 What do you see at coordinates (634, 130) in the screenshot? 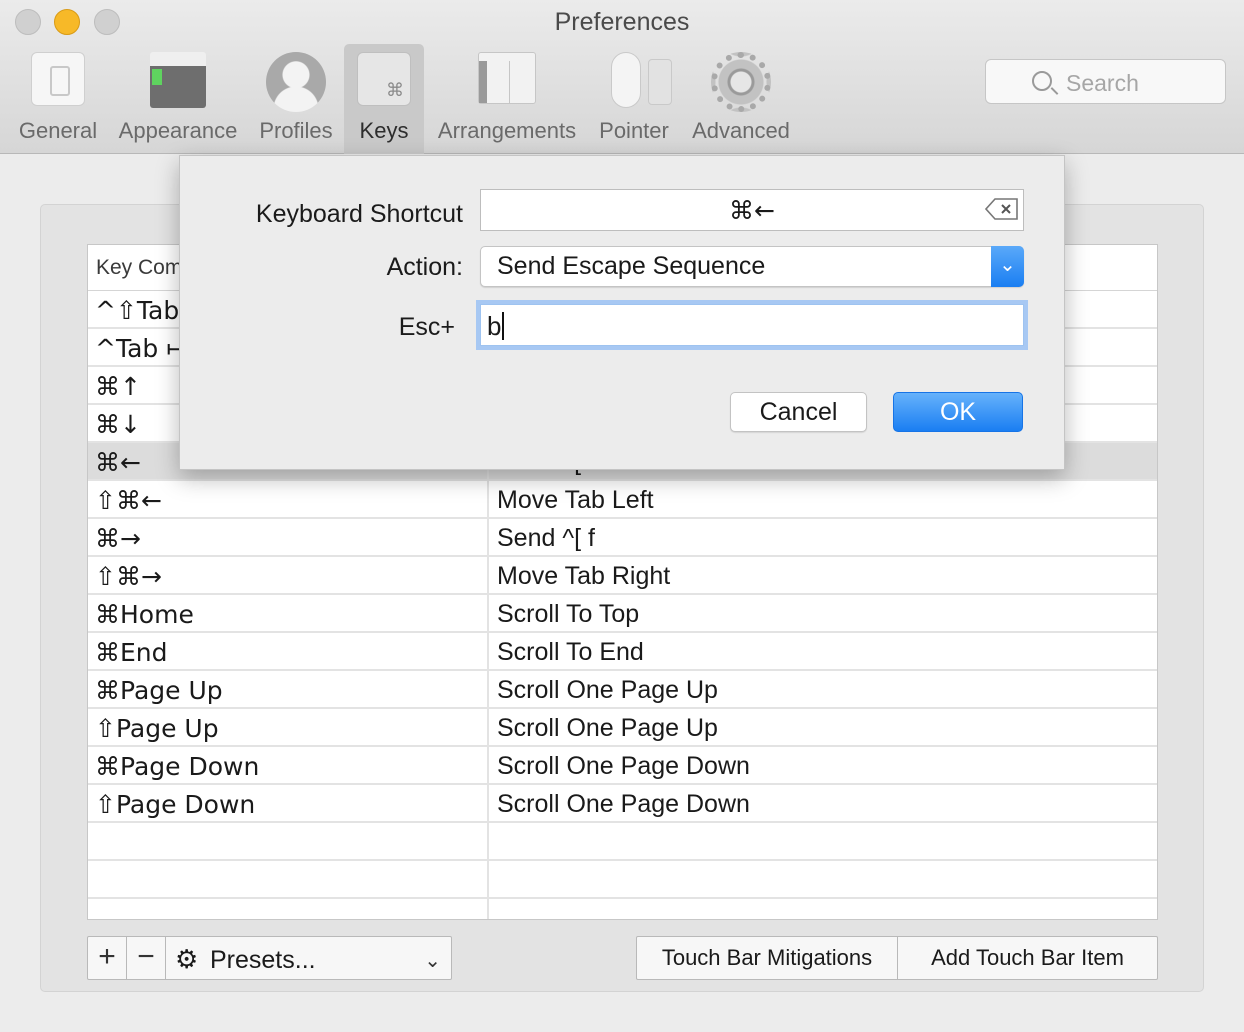
I see `tab-label: Pointer` at bounding box center [634, 130].